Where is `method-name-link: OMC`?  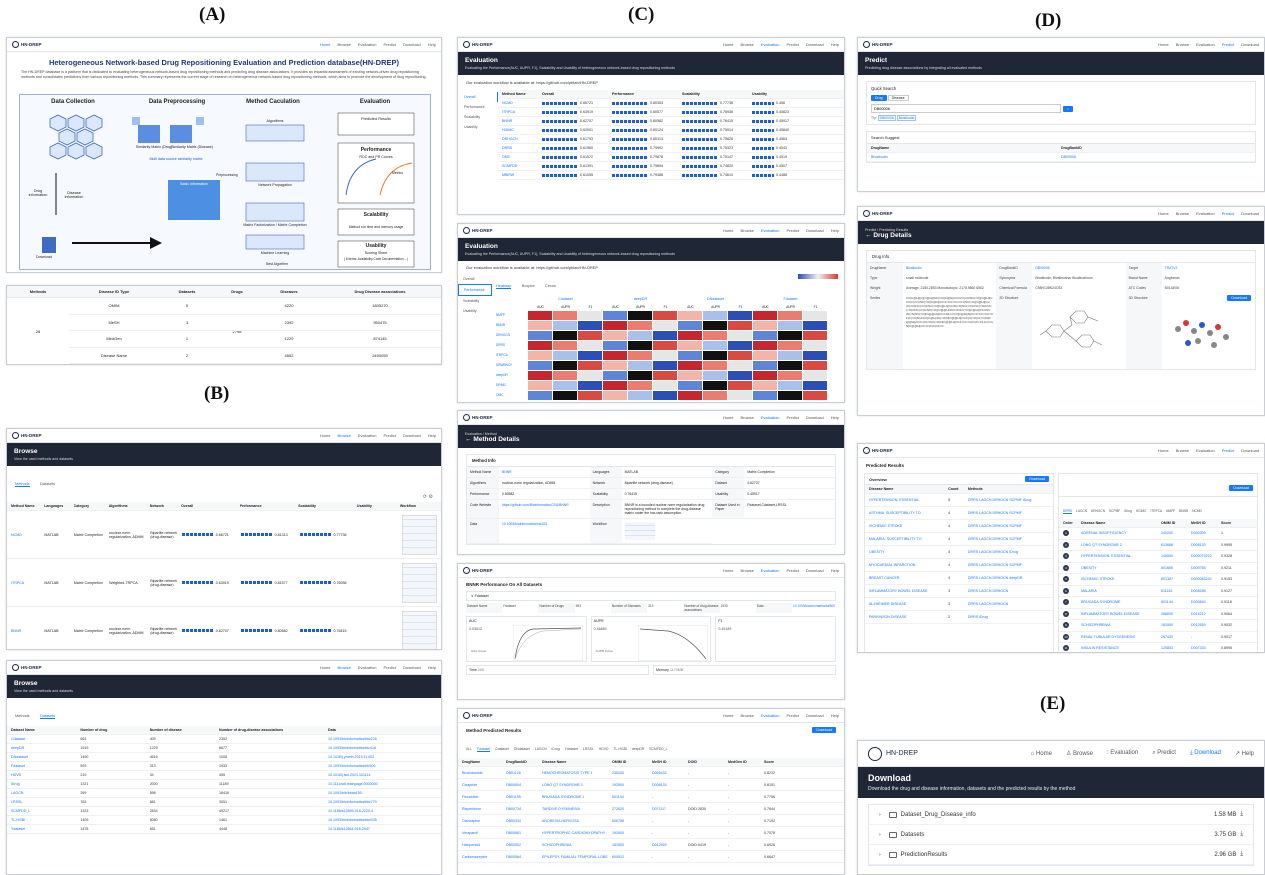 method-name-link: OMC is located at coordinates (522, 157).